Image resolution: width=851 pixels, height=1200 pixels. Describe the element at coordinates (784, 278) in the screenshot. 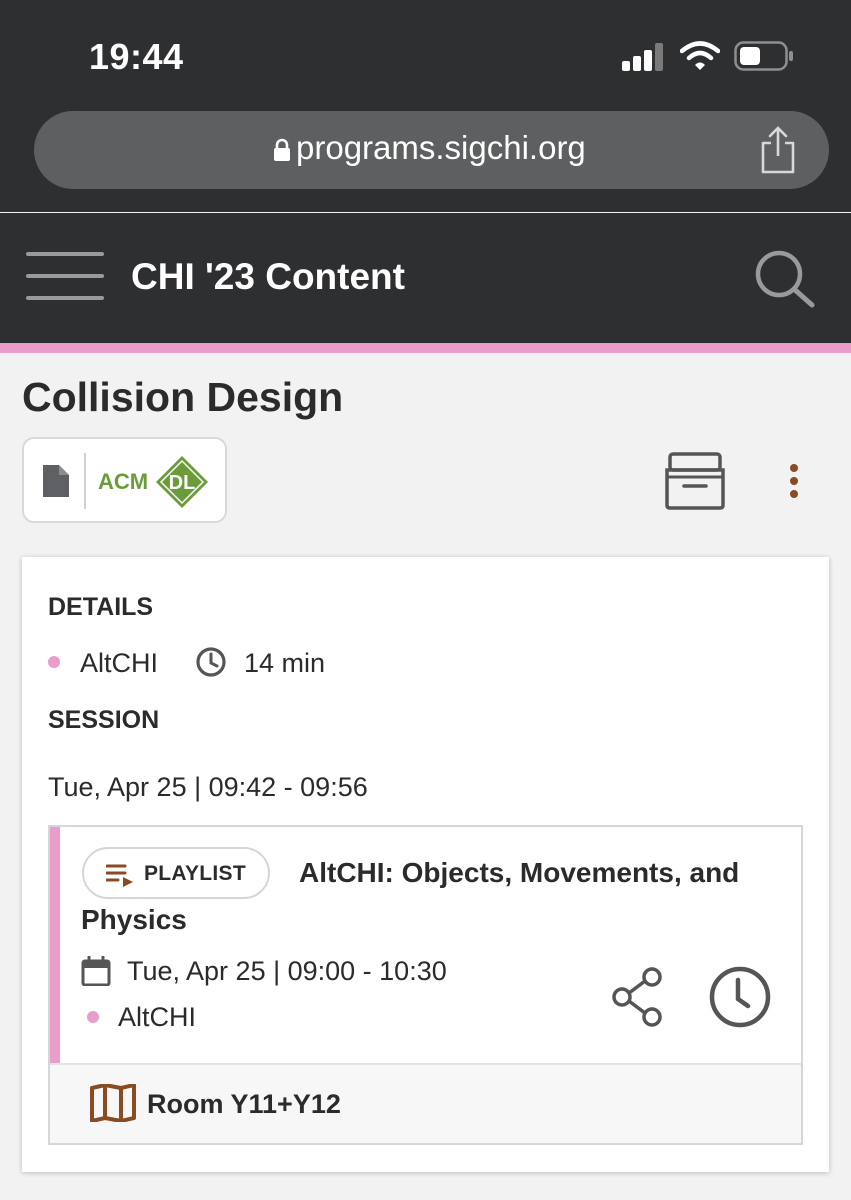

I see `search-icon` at that location.